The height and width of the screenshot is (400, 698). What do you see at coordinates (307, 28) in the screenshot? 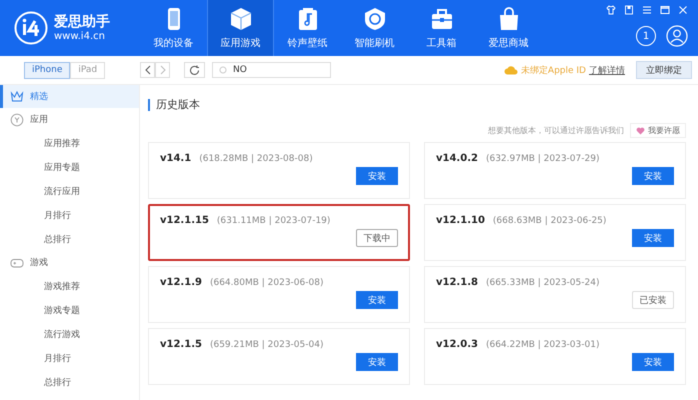
I see `nav-tab: 铃声壁纸` at bounding box center [307, 28].